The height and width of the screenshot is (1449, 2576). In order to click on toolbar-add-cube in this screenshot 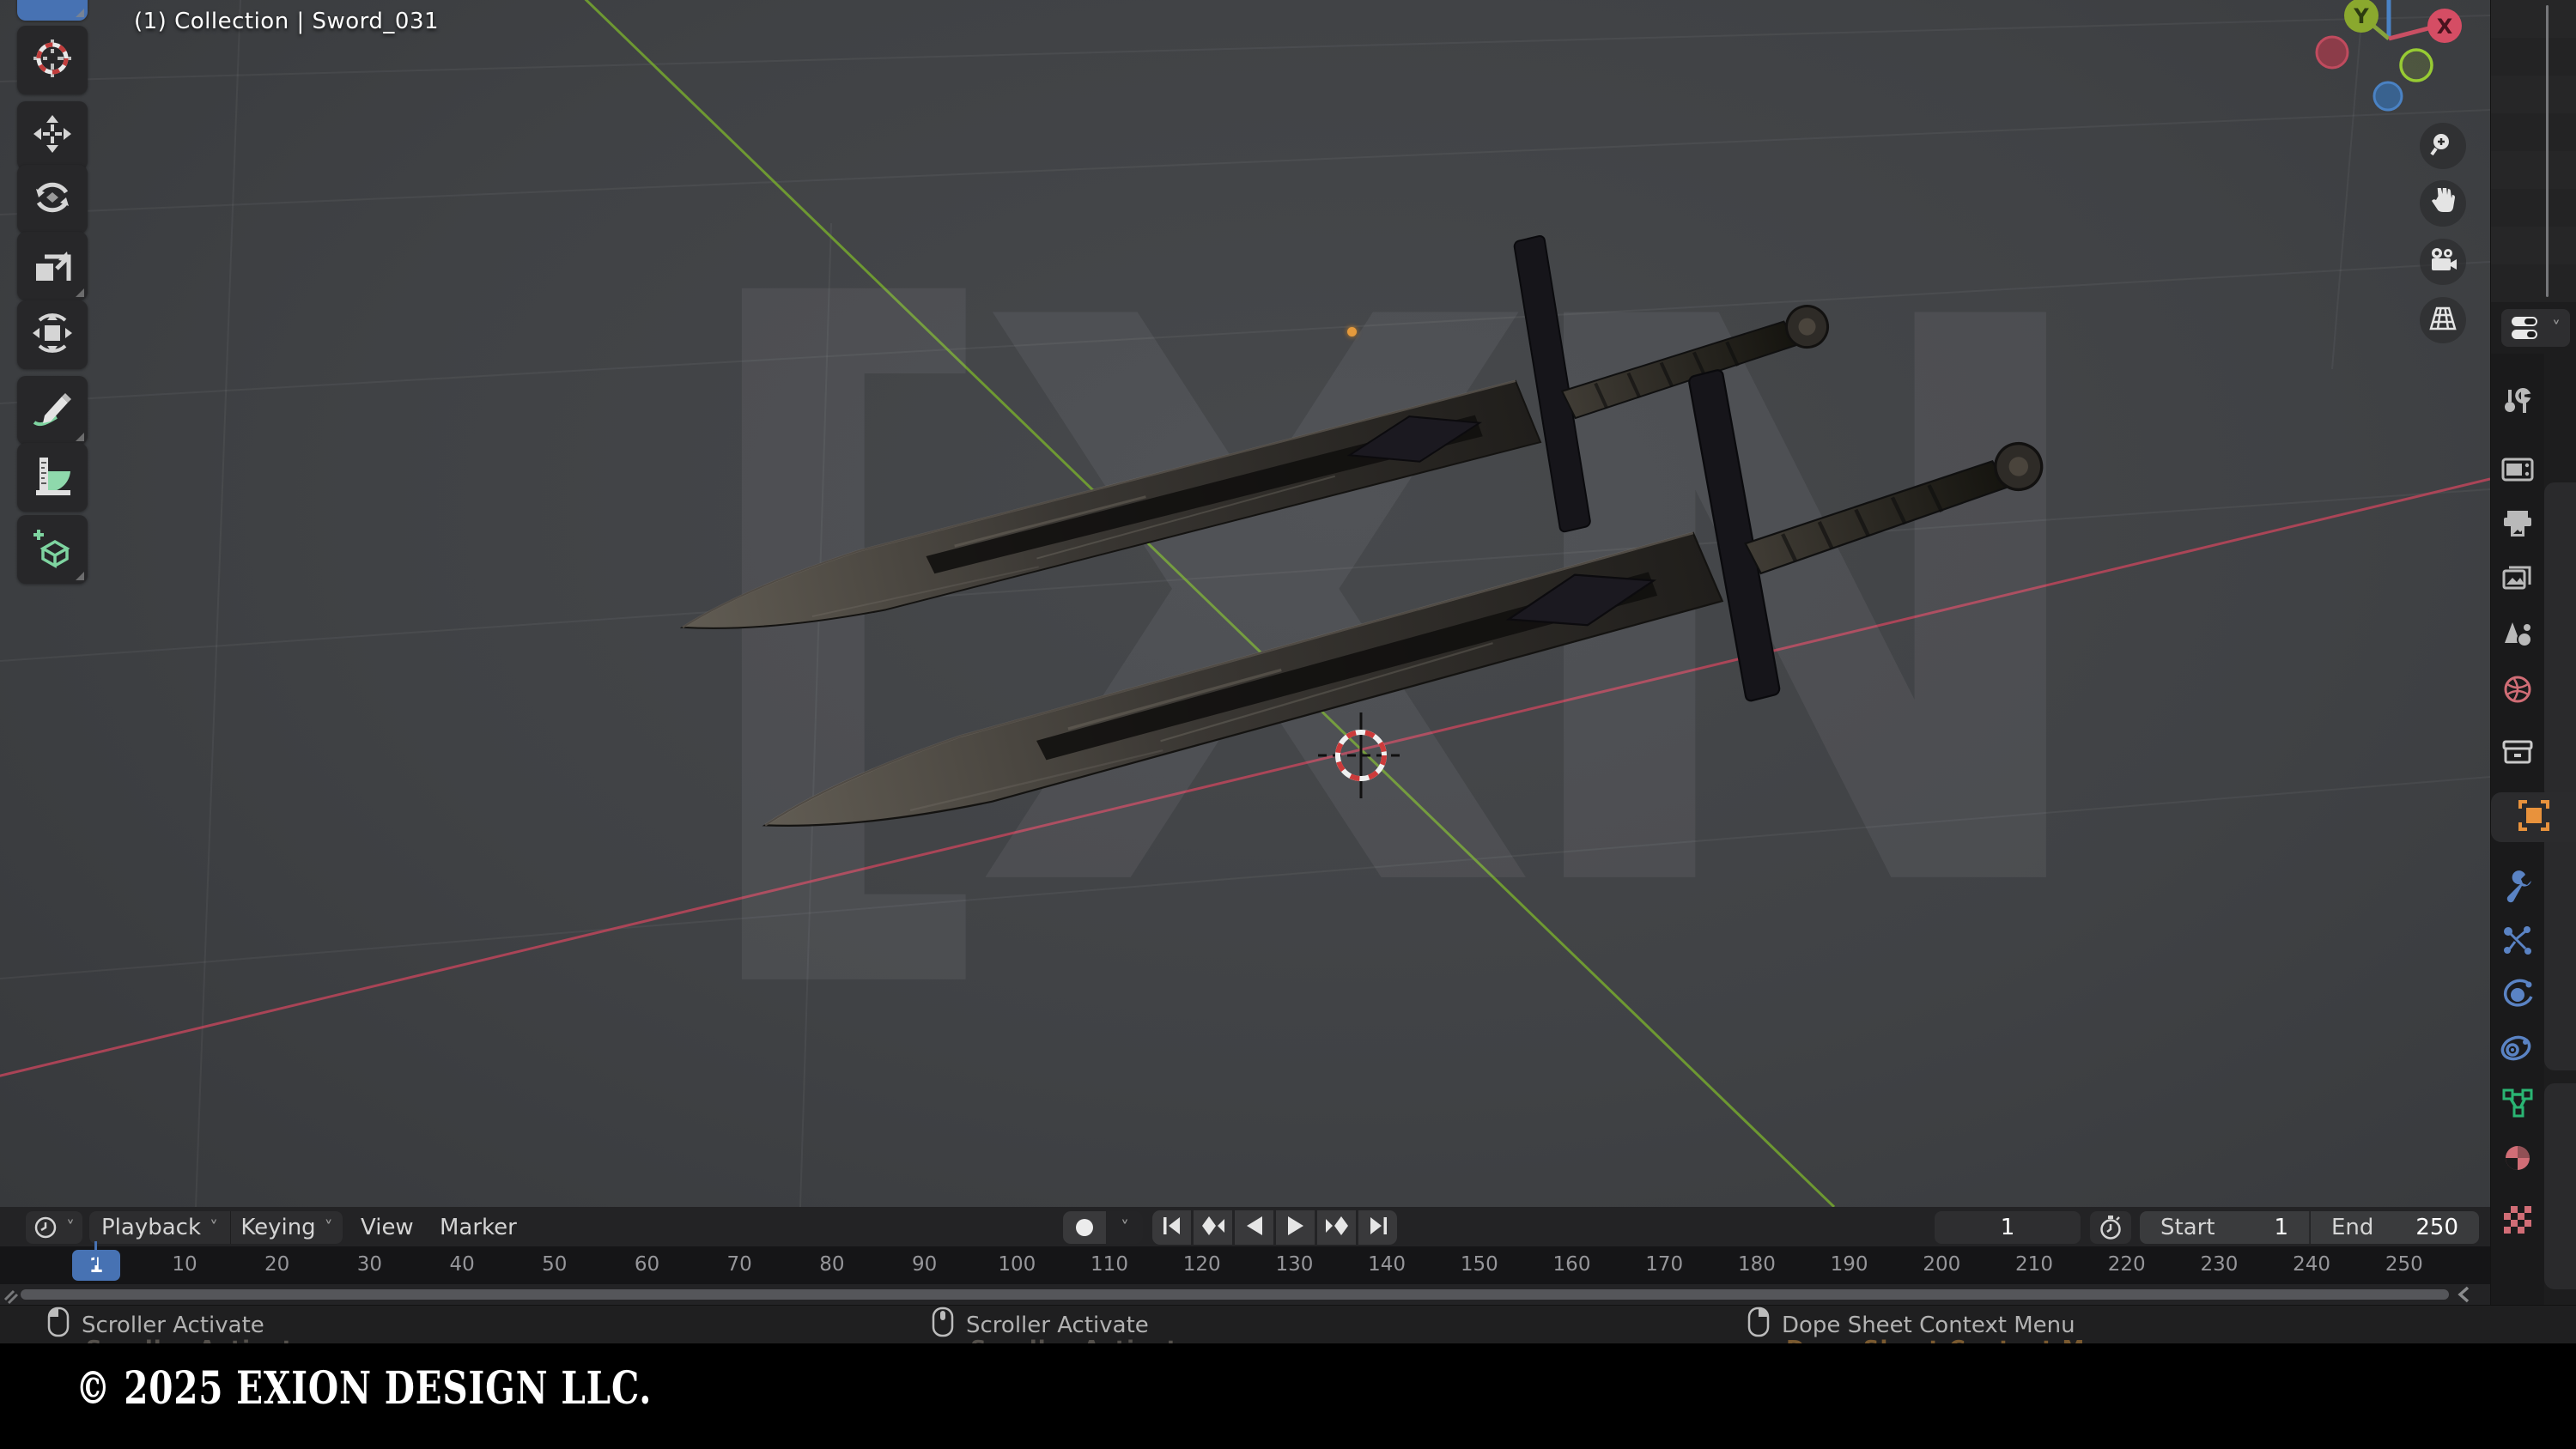, I will do `click(52, 549)`.